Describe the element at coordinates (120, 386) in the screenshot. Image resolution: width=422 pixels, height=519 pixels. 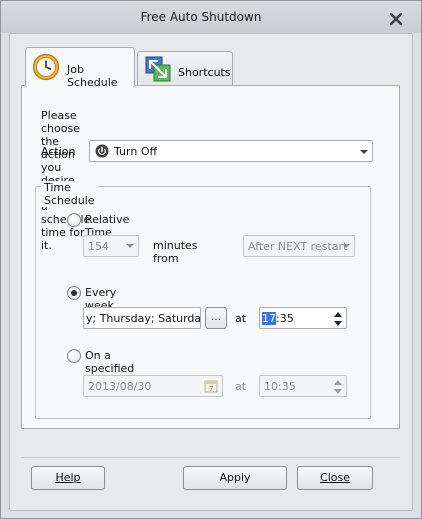
I see `date-value: 2013/08/30` at that location.